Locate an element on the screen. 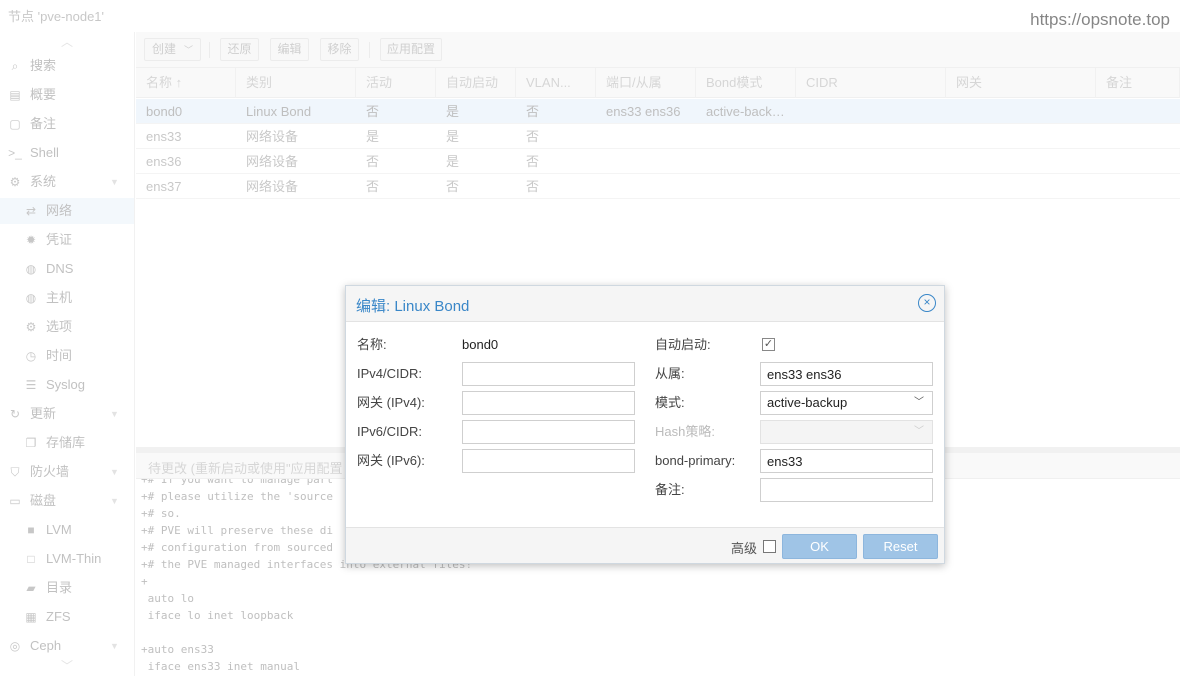 This screenshot has height=676, width=1180. close-icon: × is located at coordinates (927, 303).